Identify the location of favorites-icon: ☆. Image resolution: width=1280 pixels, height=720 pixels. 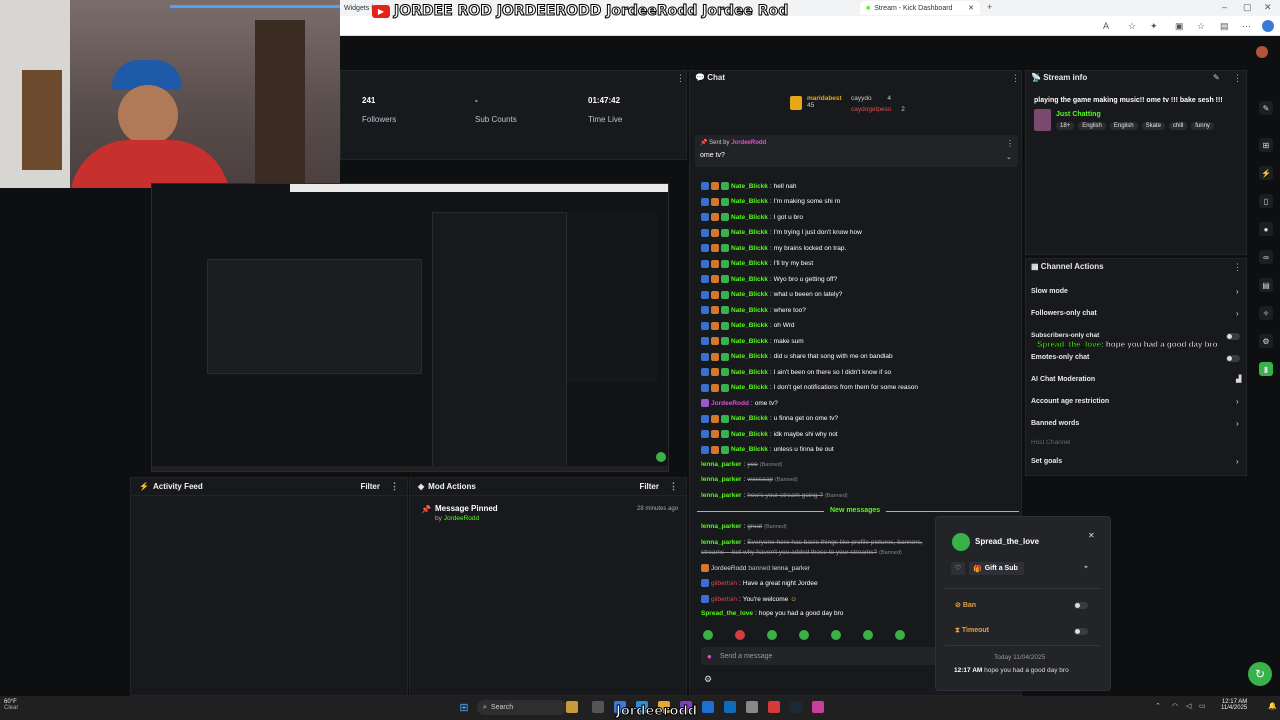
(1201, 26).